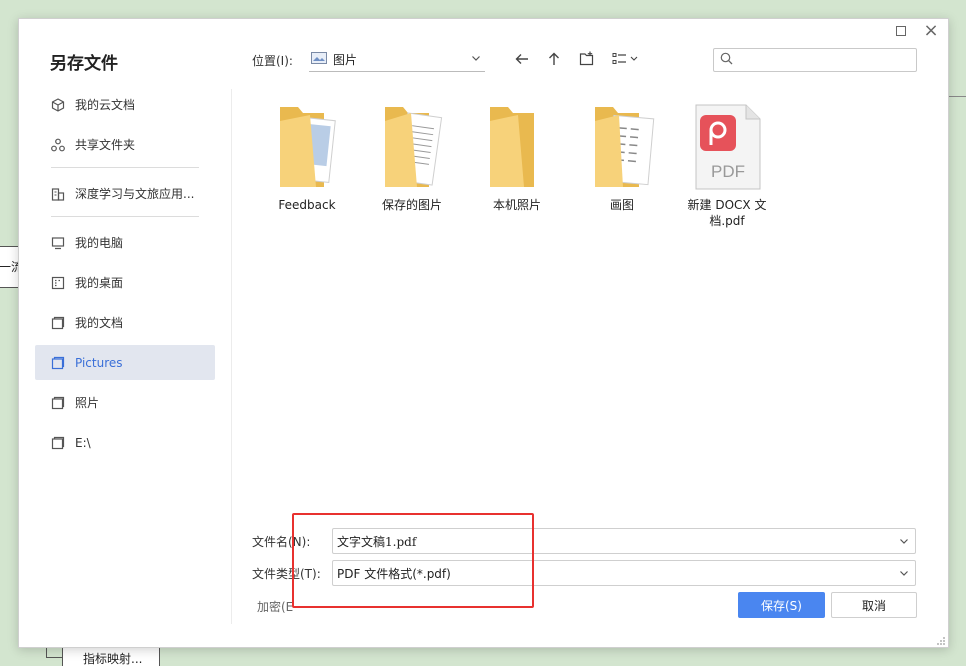 The image size is (966, 666). I want to click on sidebar-item-shared-folder: 共享文件夹, so click(125, 144).